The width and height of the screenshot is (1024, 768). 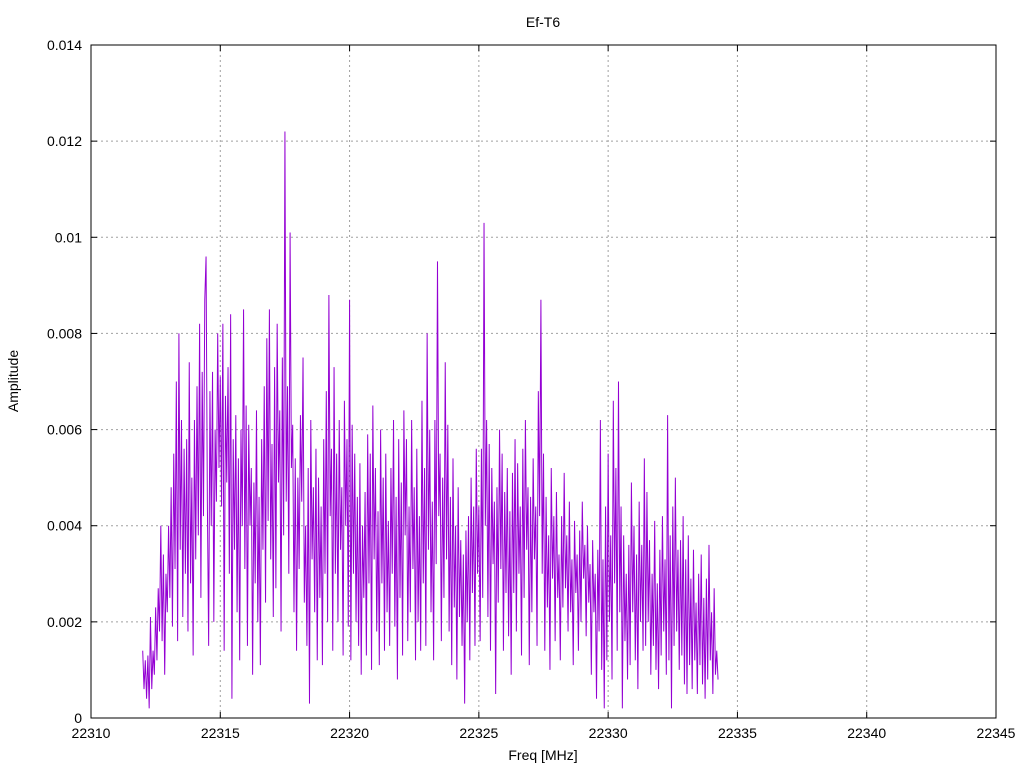 I want to click on y-tick-label: 0, so click(x=78, y=718).